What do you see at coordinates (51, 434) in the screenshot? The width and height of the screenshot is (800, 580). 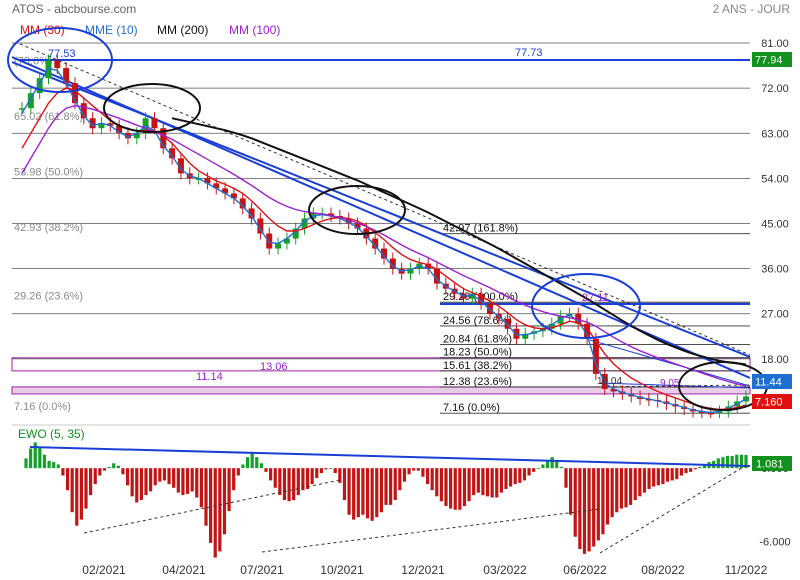 I see `ewo-title: EWO (5, 35)` at bounding box center [51, 434].